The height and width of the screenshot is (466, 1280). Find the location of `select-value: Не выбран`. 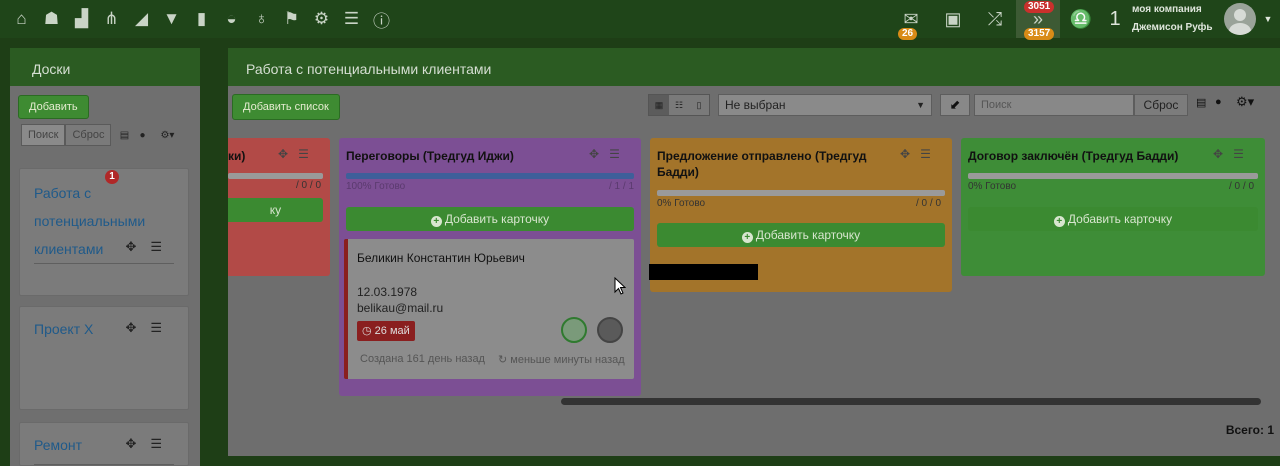

select-value: Не выбран is located at coordinates (755, 105).